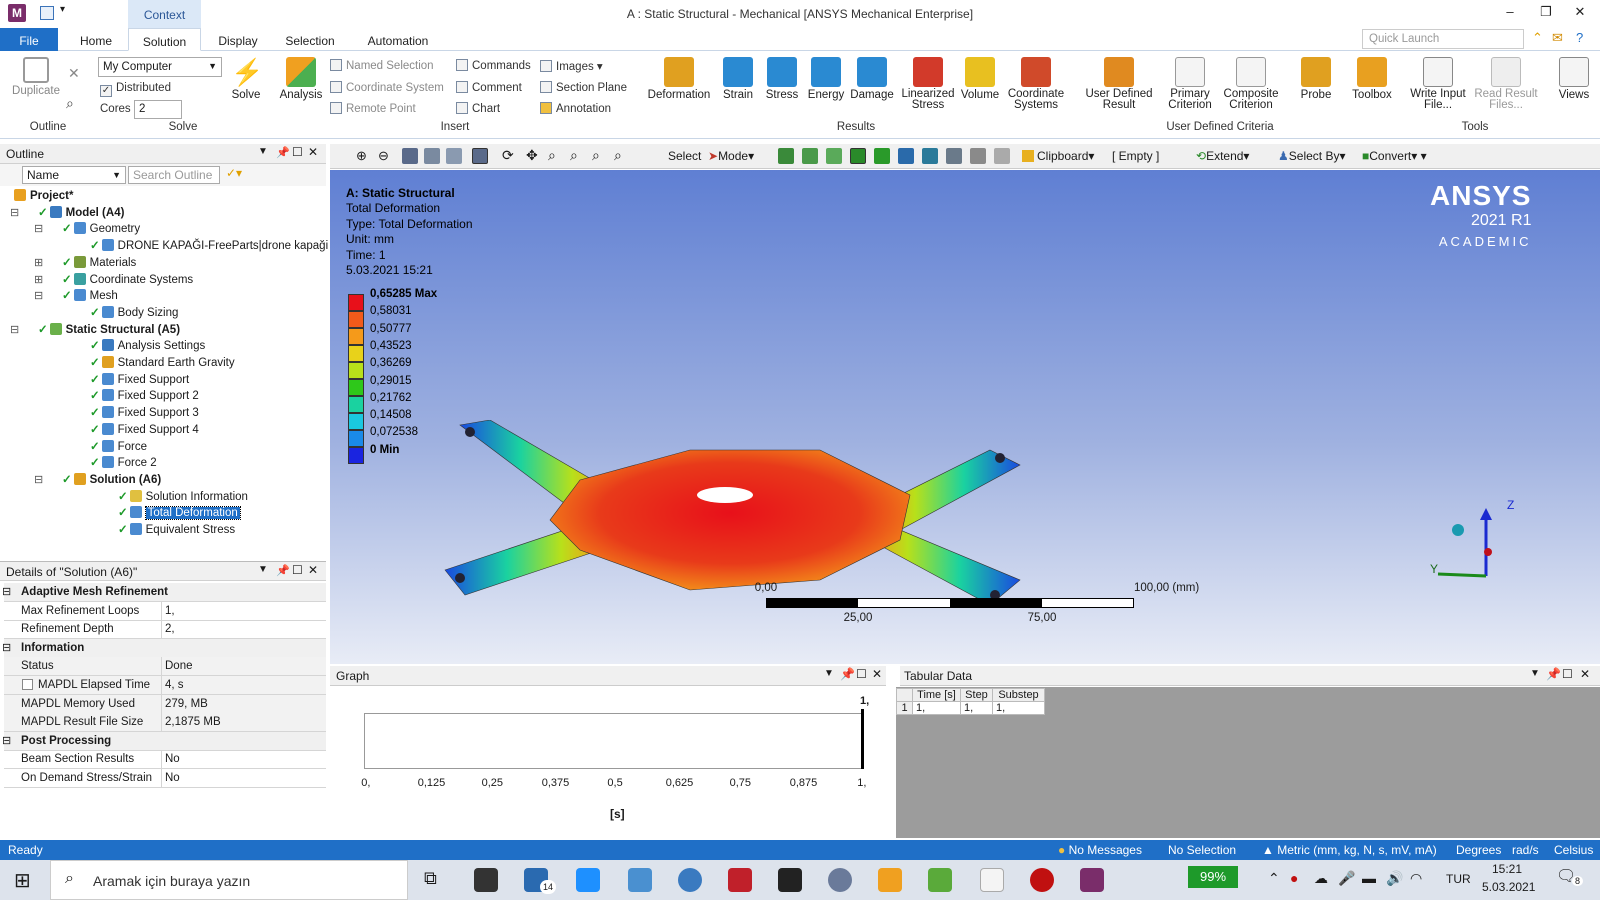 This screenshot has width=1600, height=900. What do you see at coordinates (1510, 14) in the screenshot?
I see `minimize-icon: –` at bounding box center [1510, 14].